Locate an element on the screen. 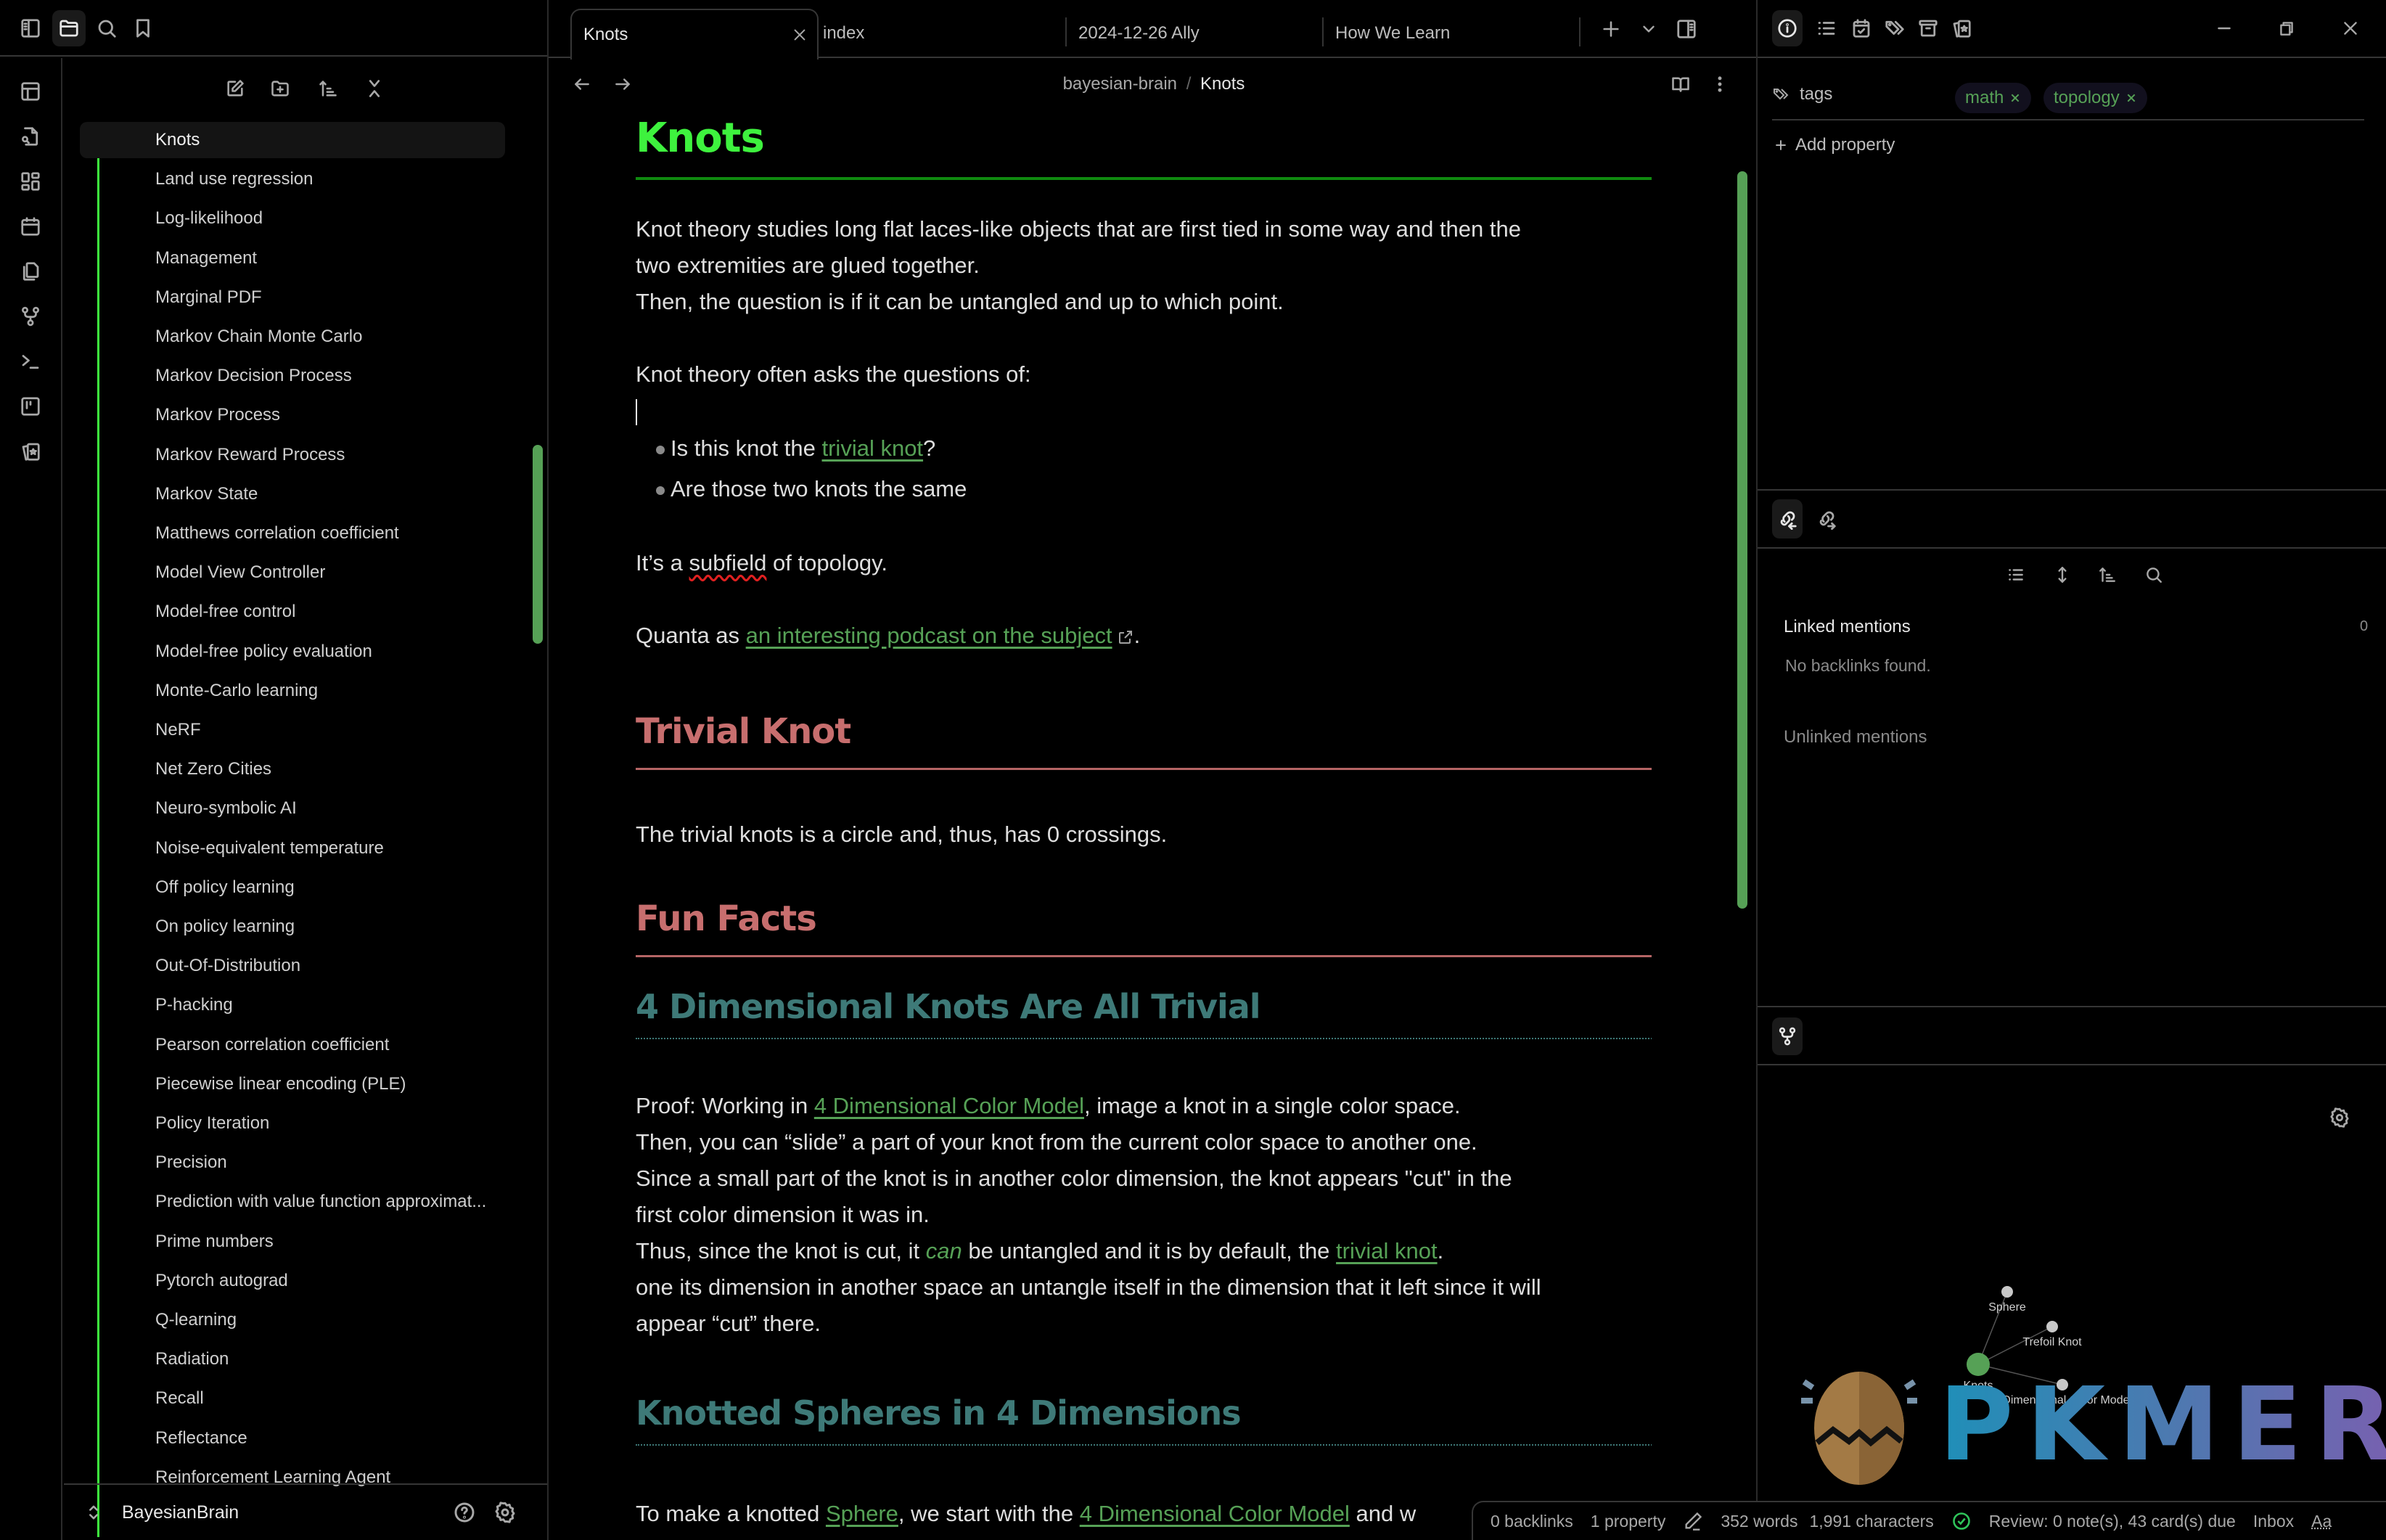  file-tree-item: Policy Iteration is located at coordinates (292, 1123).